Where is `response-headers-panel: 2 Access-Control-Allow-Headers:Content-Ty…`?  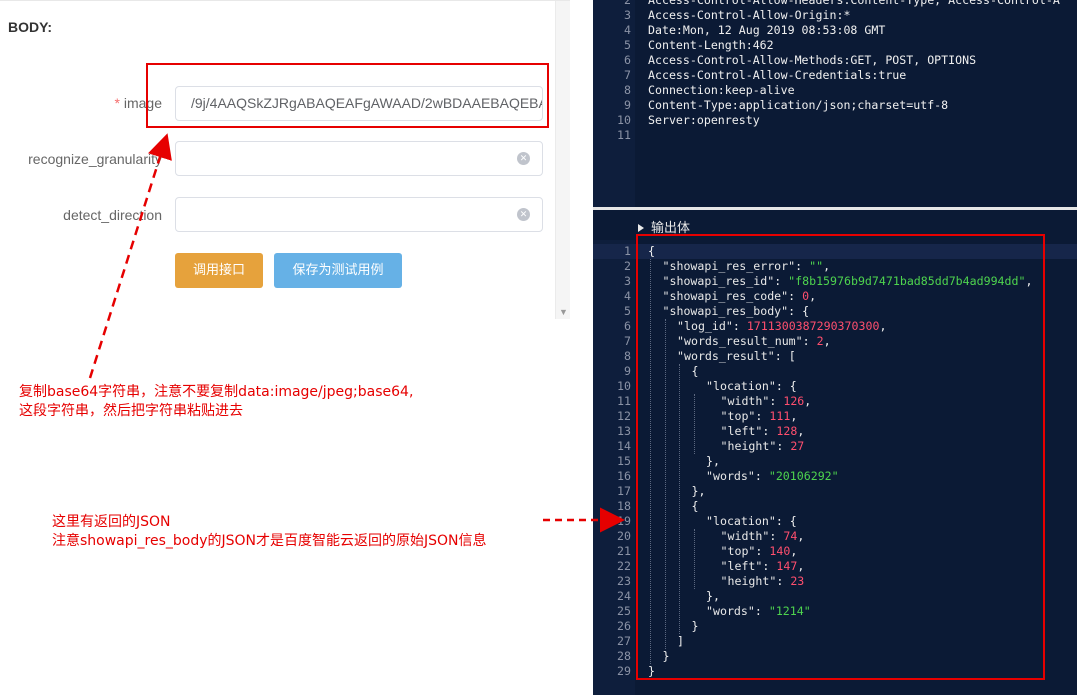
response-headers-panel: 2 Access-Control-Allow-Headers:Content-Ty… is located at coordinates (835, 103).